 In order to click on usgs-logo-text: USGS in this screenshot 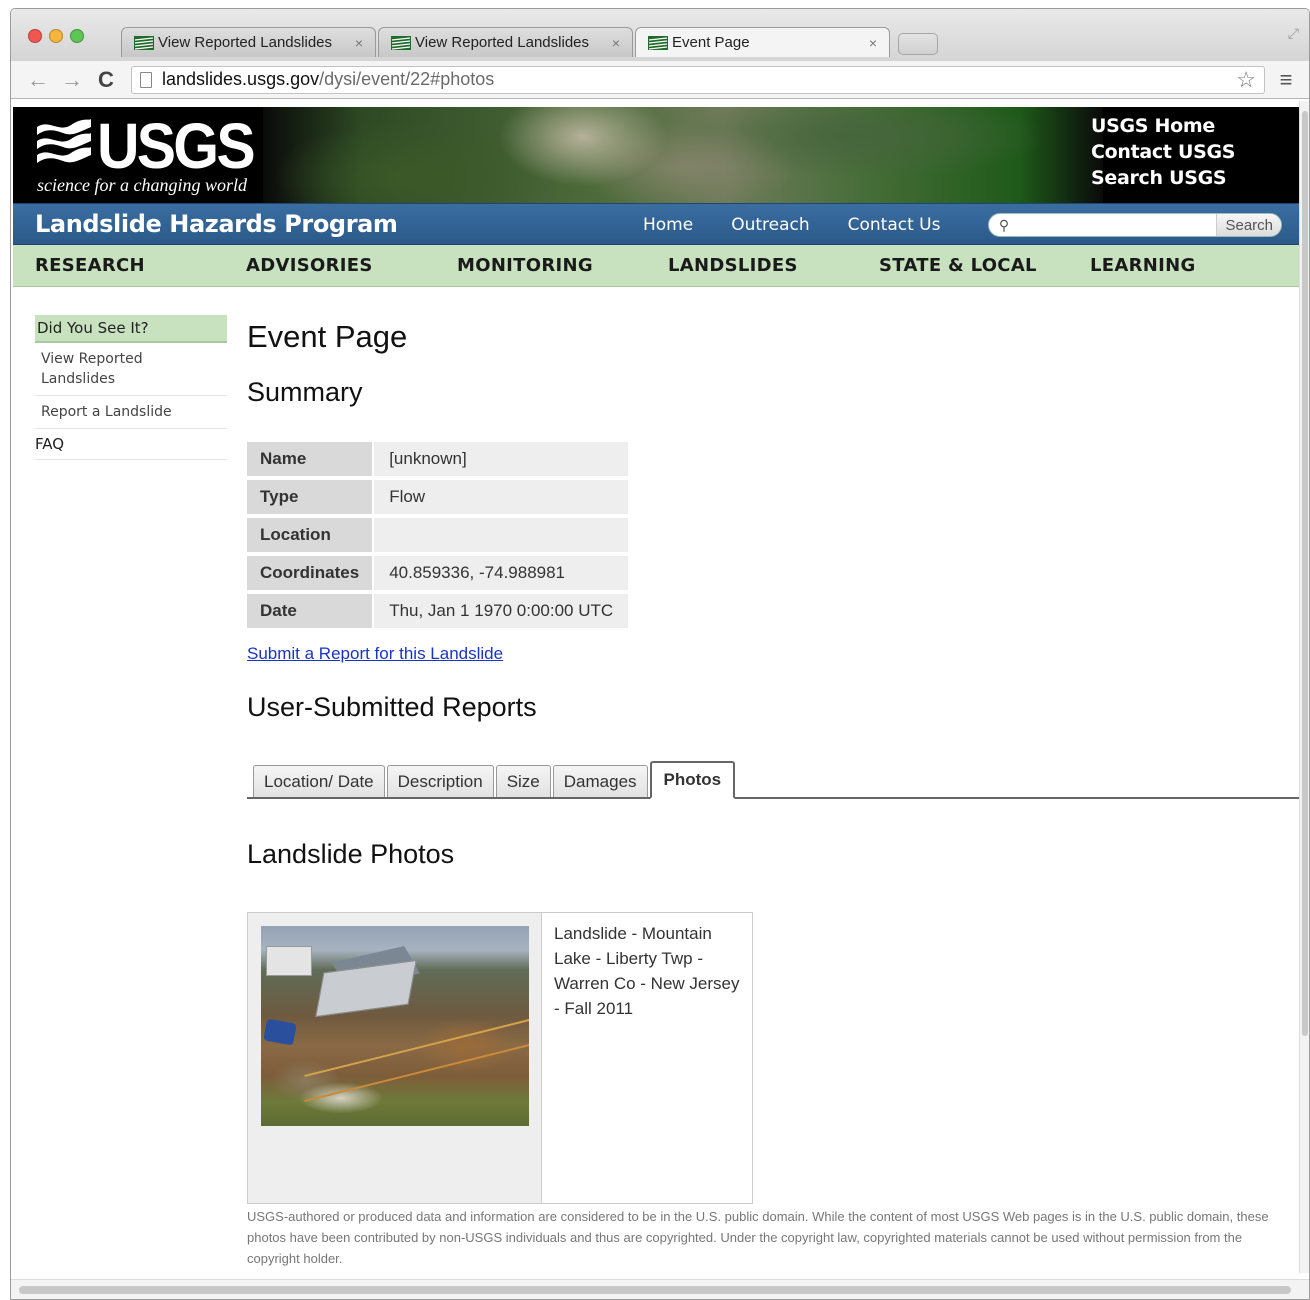, I will do `click(176, 146)`.